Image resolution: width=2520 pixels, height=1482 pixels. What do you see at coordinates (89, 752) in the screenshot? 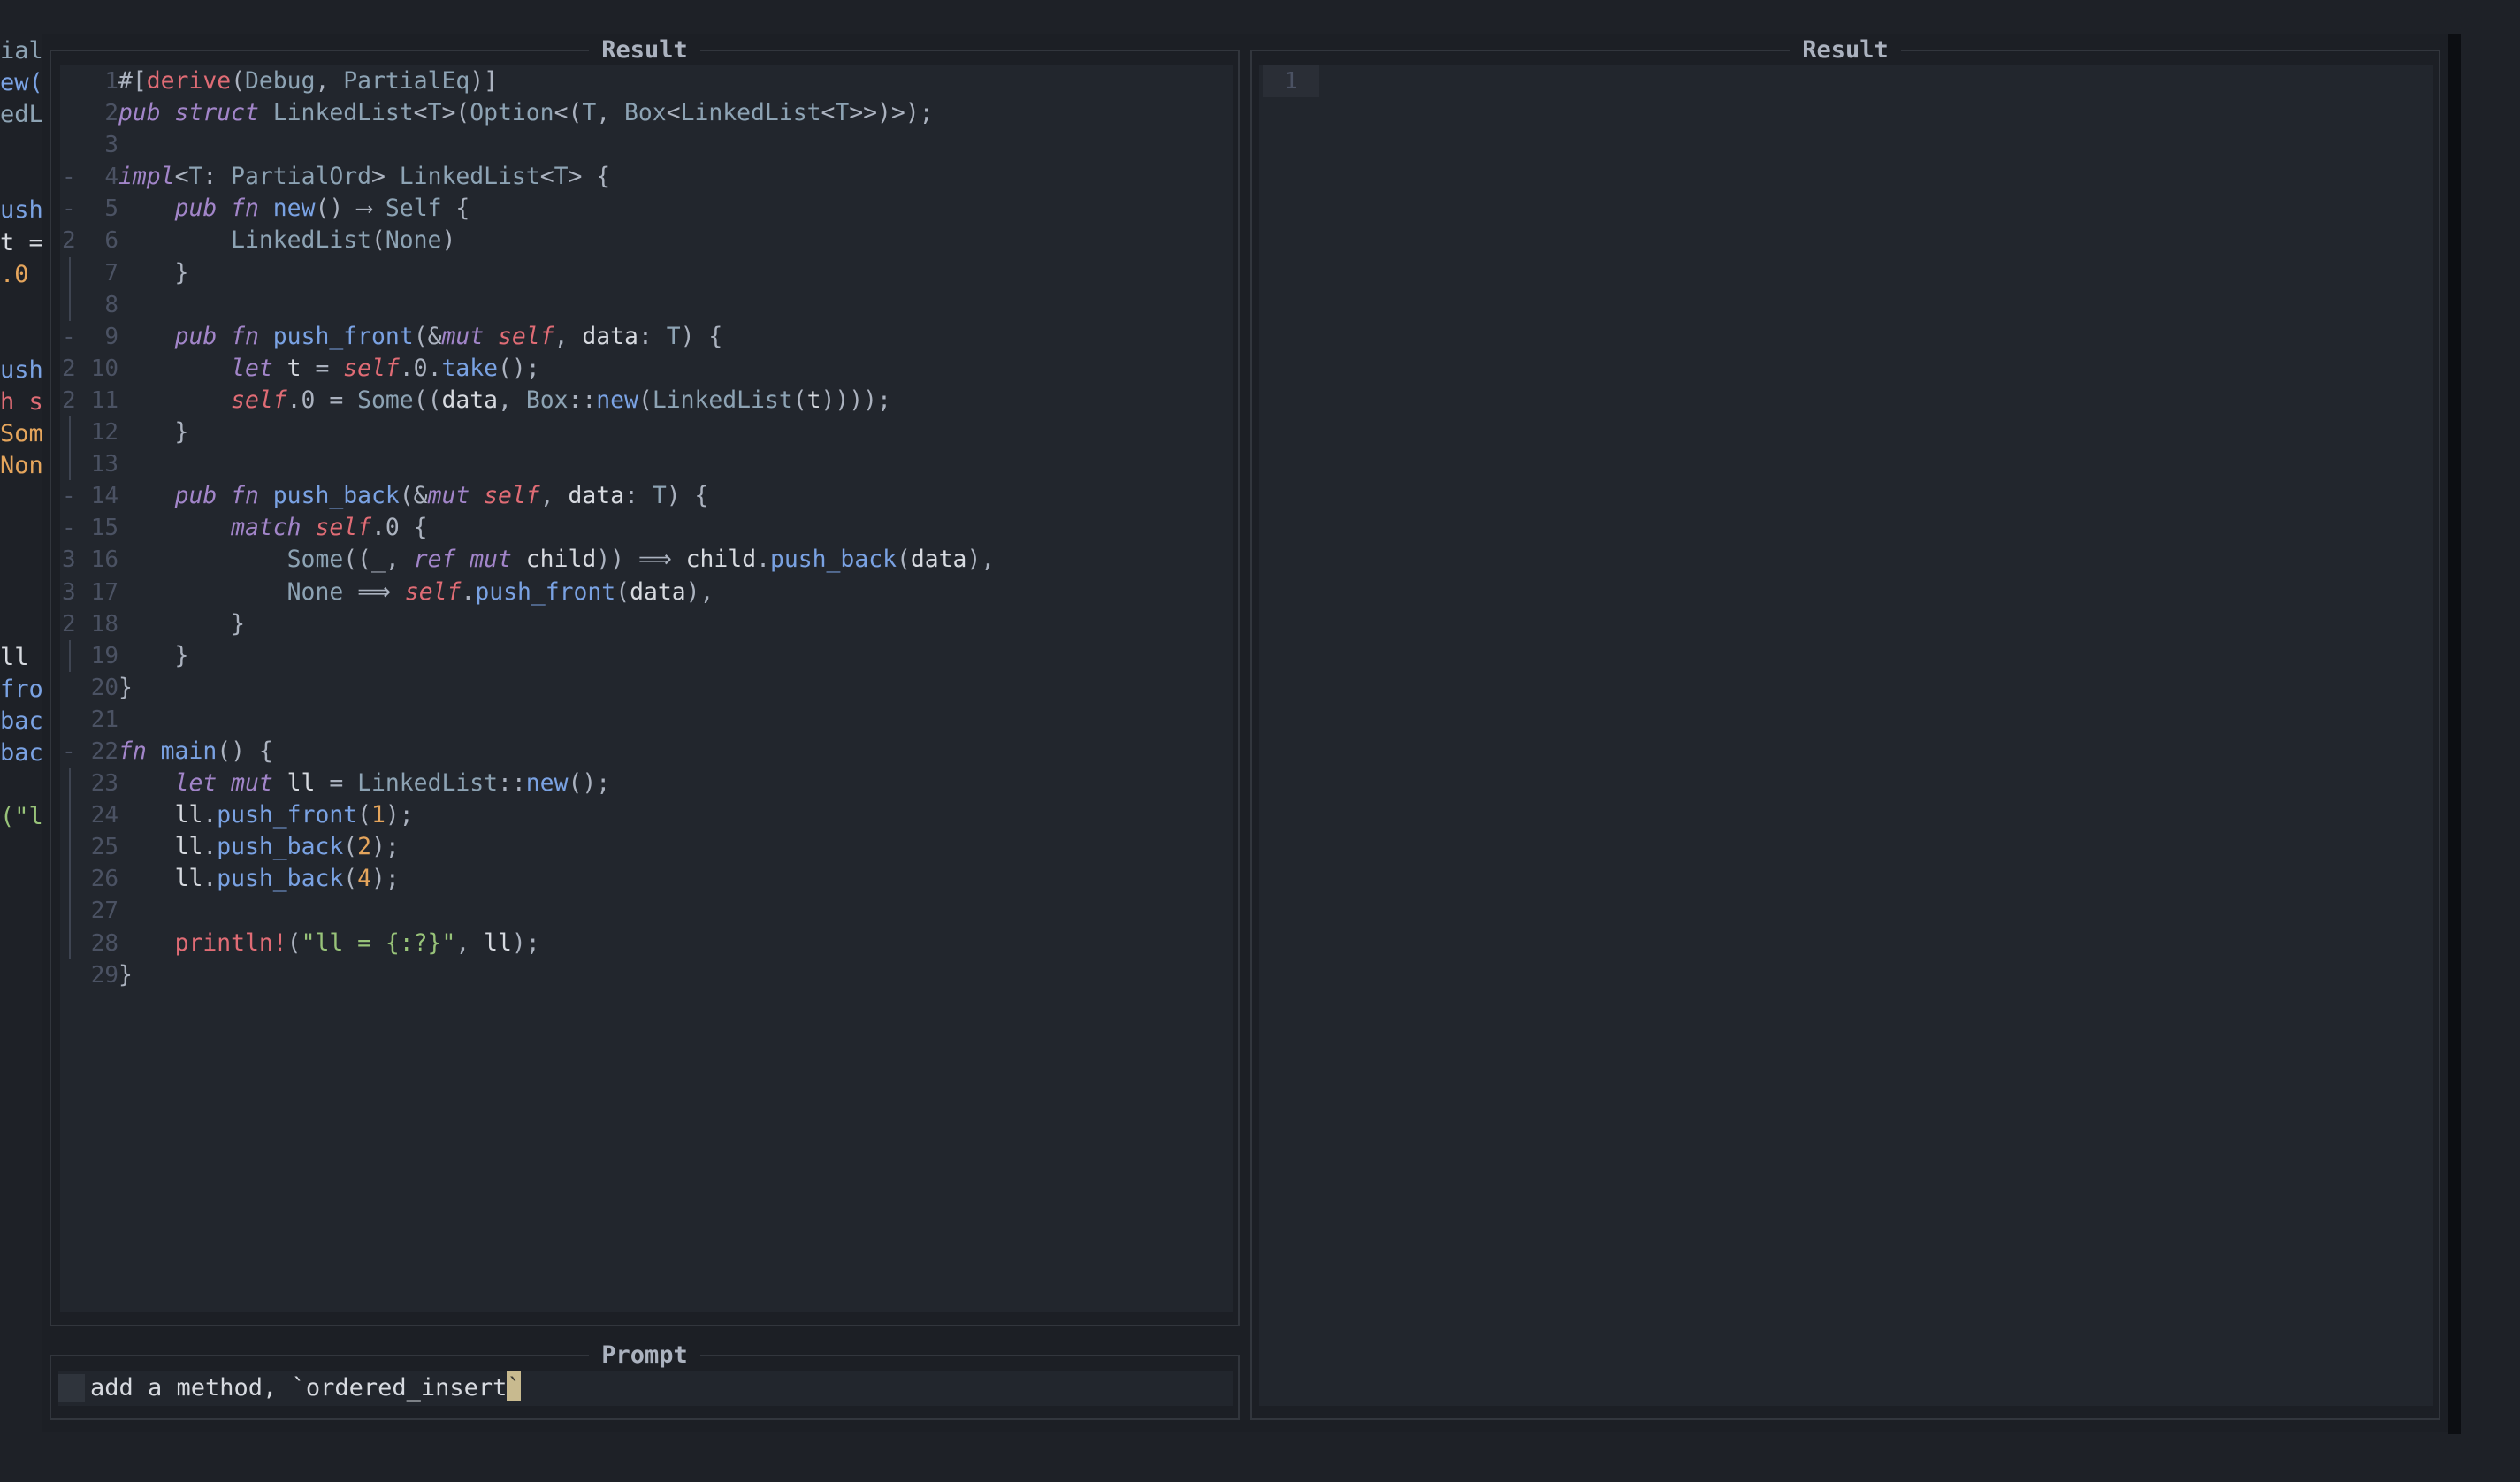
I see `line-gutter: -22` at bounding box center [89, 752].